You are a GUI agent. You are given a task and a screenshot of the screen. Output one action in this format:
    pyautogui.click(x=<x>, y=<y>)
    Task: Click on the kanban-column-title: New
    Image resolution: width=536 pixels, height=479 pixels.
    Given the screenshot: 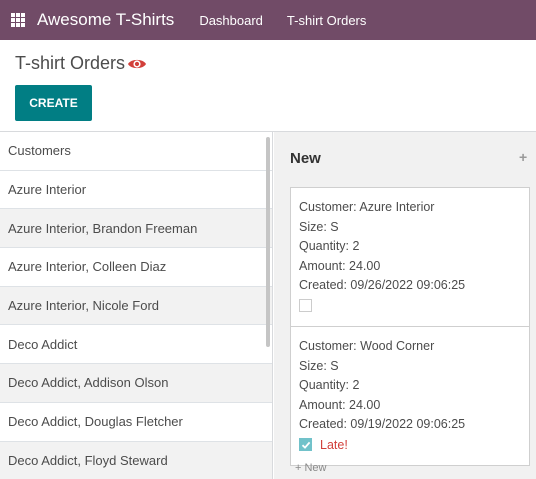 What is the action you would take?
    pyautogui.click(x=305, y=158)
    